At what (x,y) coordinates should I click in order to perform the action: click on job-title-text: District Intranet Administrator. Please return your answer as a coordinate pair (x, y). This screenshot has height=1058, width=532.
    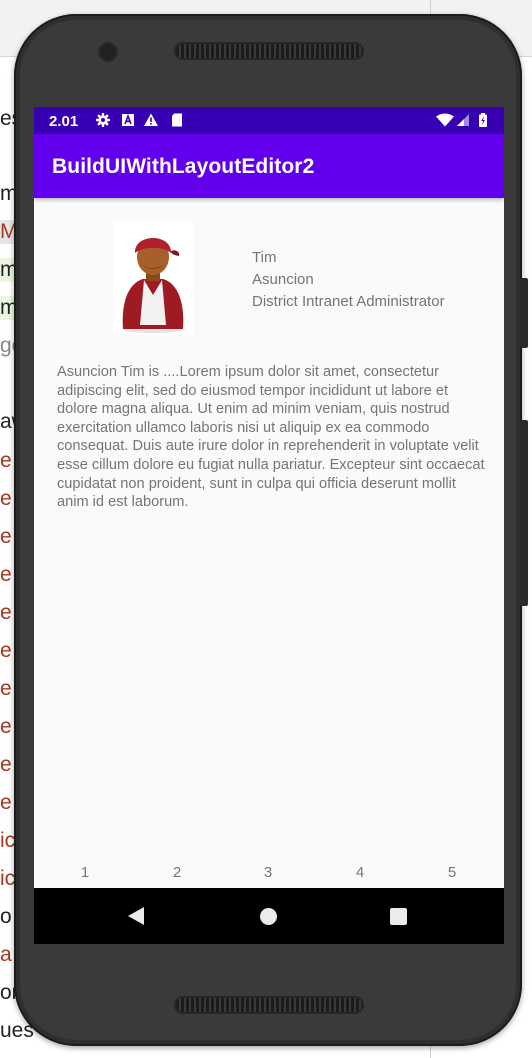
    Looking at the image, I should click on (348, 301).